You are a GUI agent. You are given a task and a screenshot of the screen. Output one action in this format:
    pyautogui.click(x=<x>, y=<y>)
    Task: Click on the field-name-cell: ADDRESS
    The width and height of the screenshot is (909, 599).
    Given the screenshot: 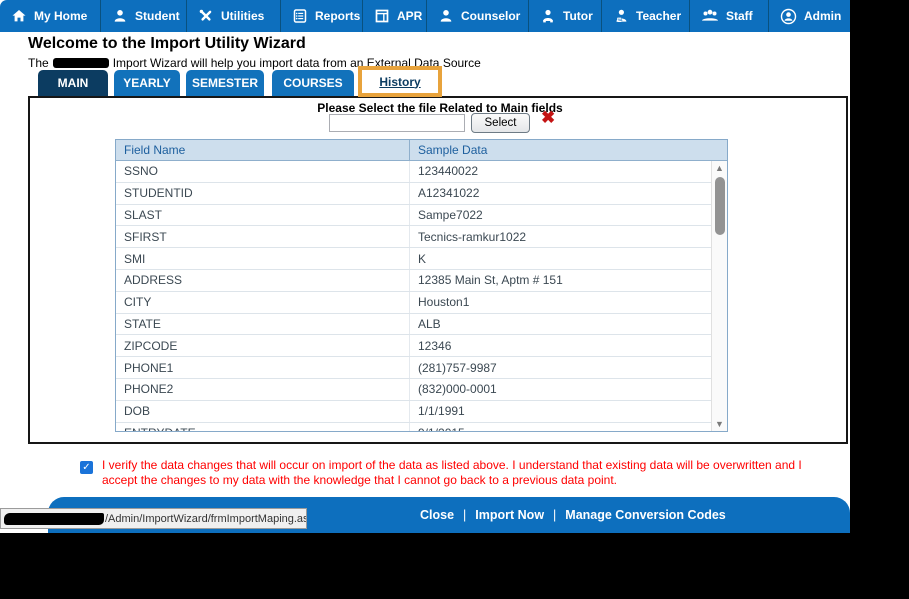 What is the action you would take?
    pyautogui.click(x=153, y=280)
    